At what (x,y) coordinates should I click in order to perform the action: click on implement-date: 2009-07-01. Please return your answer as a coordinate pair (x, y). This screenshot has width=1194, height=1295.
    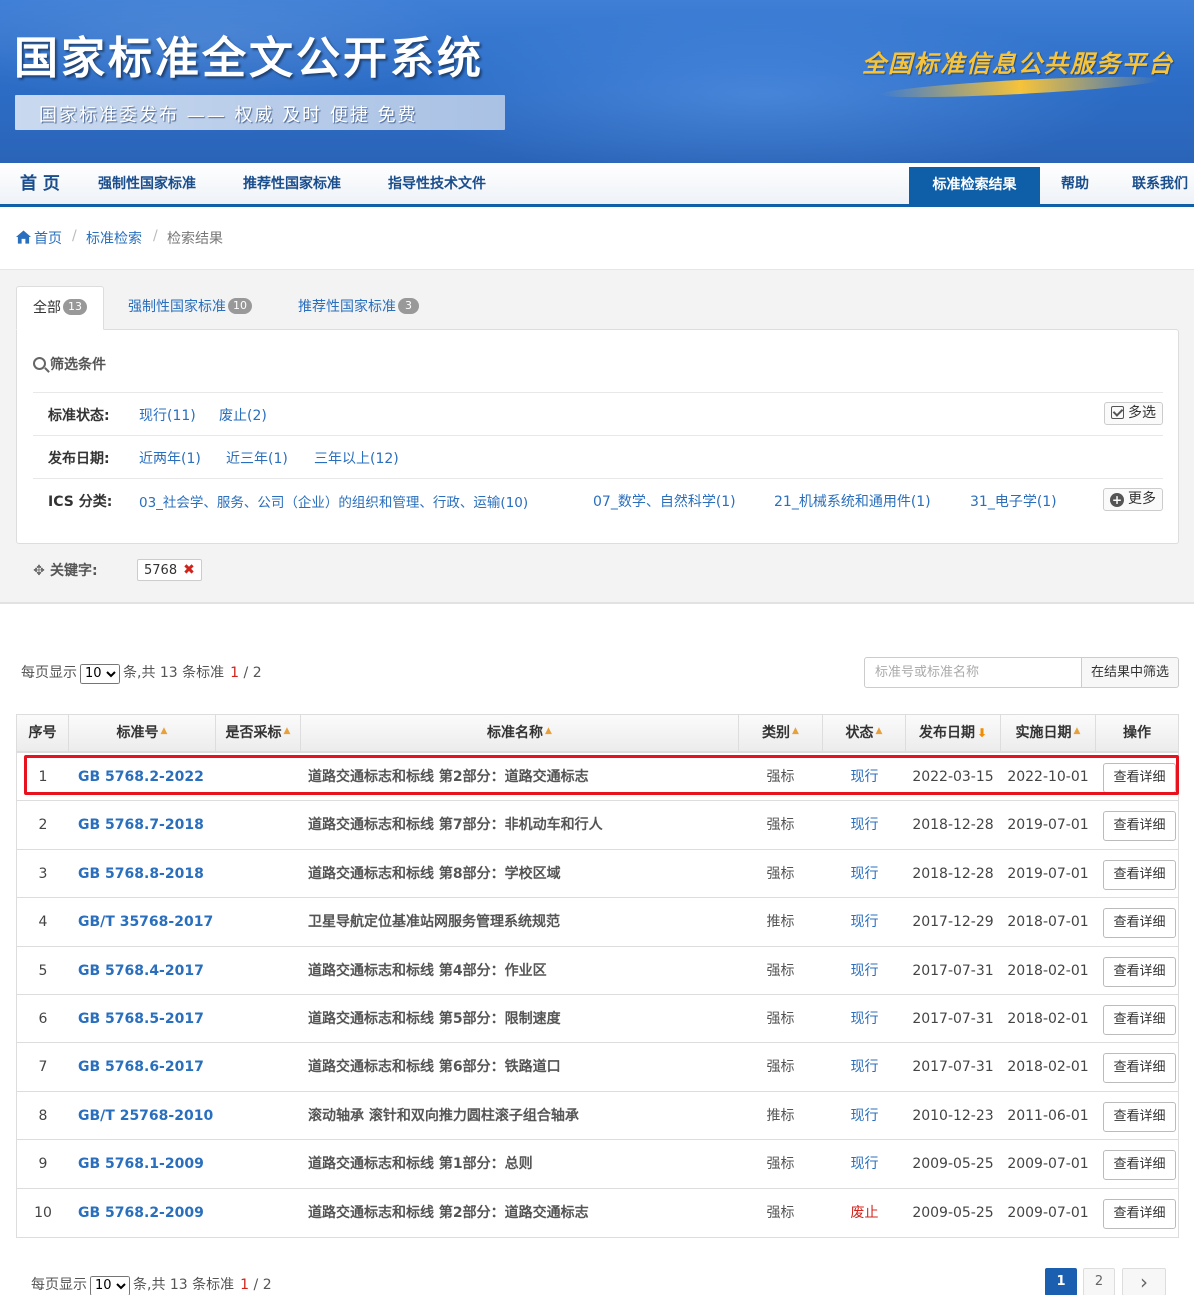
    Looking at the image, I should click on (1048, 1212).